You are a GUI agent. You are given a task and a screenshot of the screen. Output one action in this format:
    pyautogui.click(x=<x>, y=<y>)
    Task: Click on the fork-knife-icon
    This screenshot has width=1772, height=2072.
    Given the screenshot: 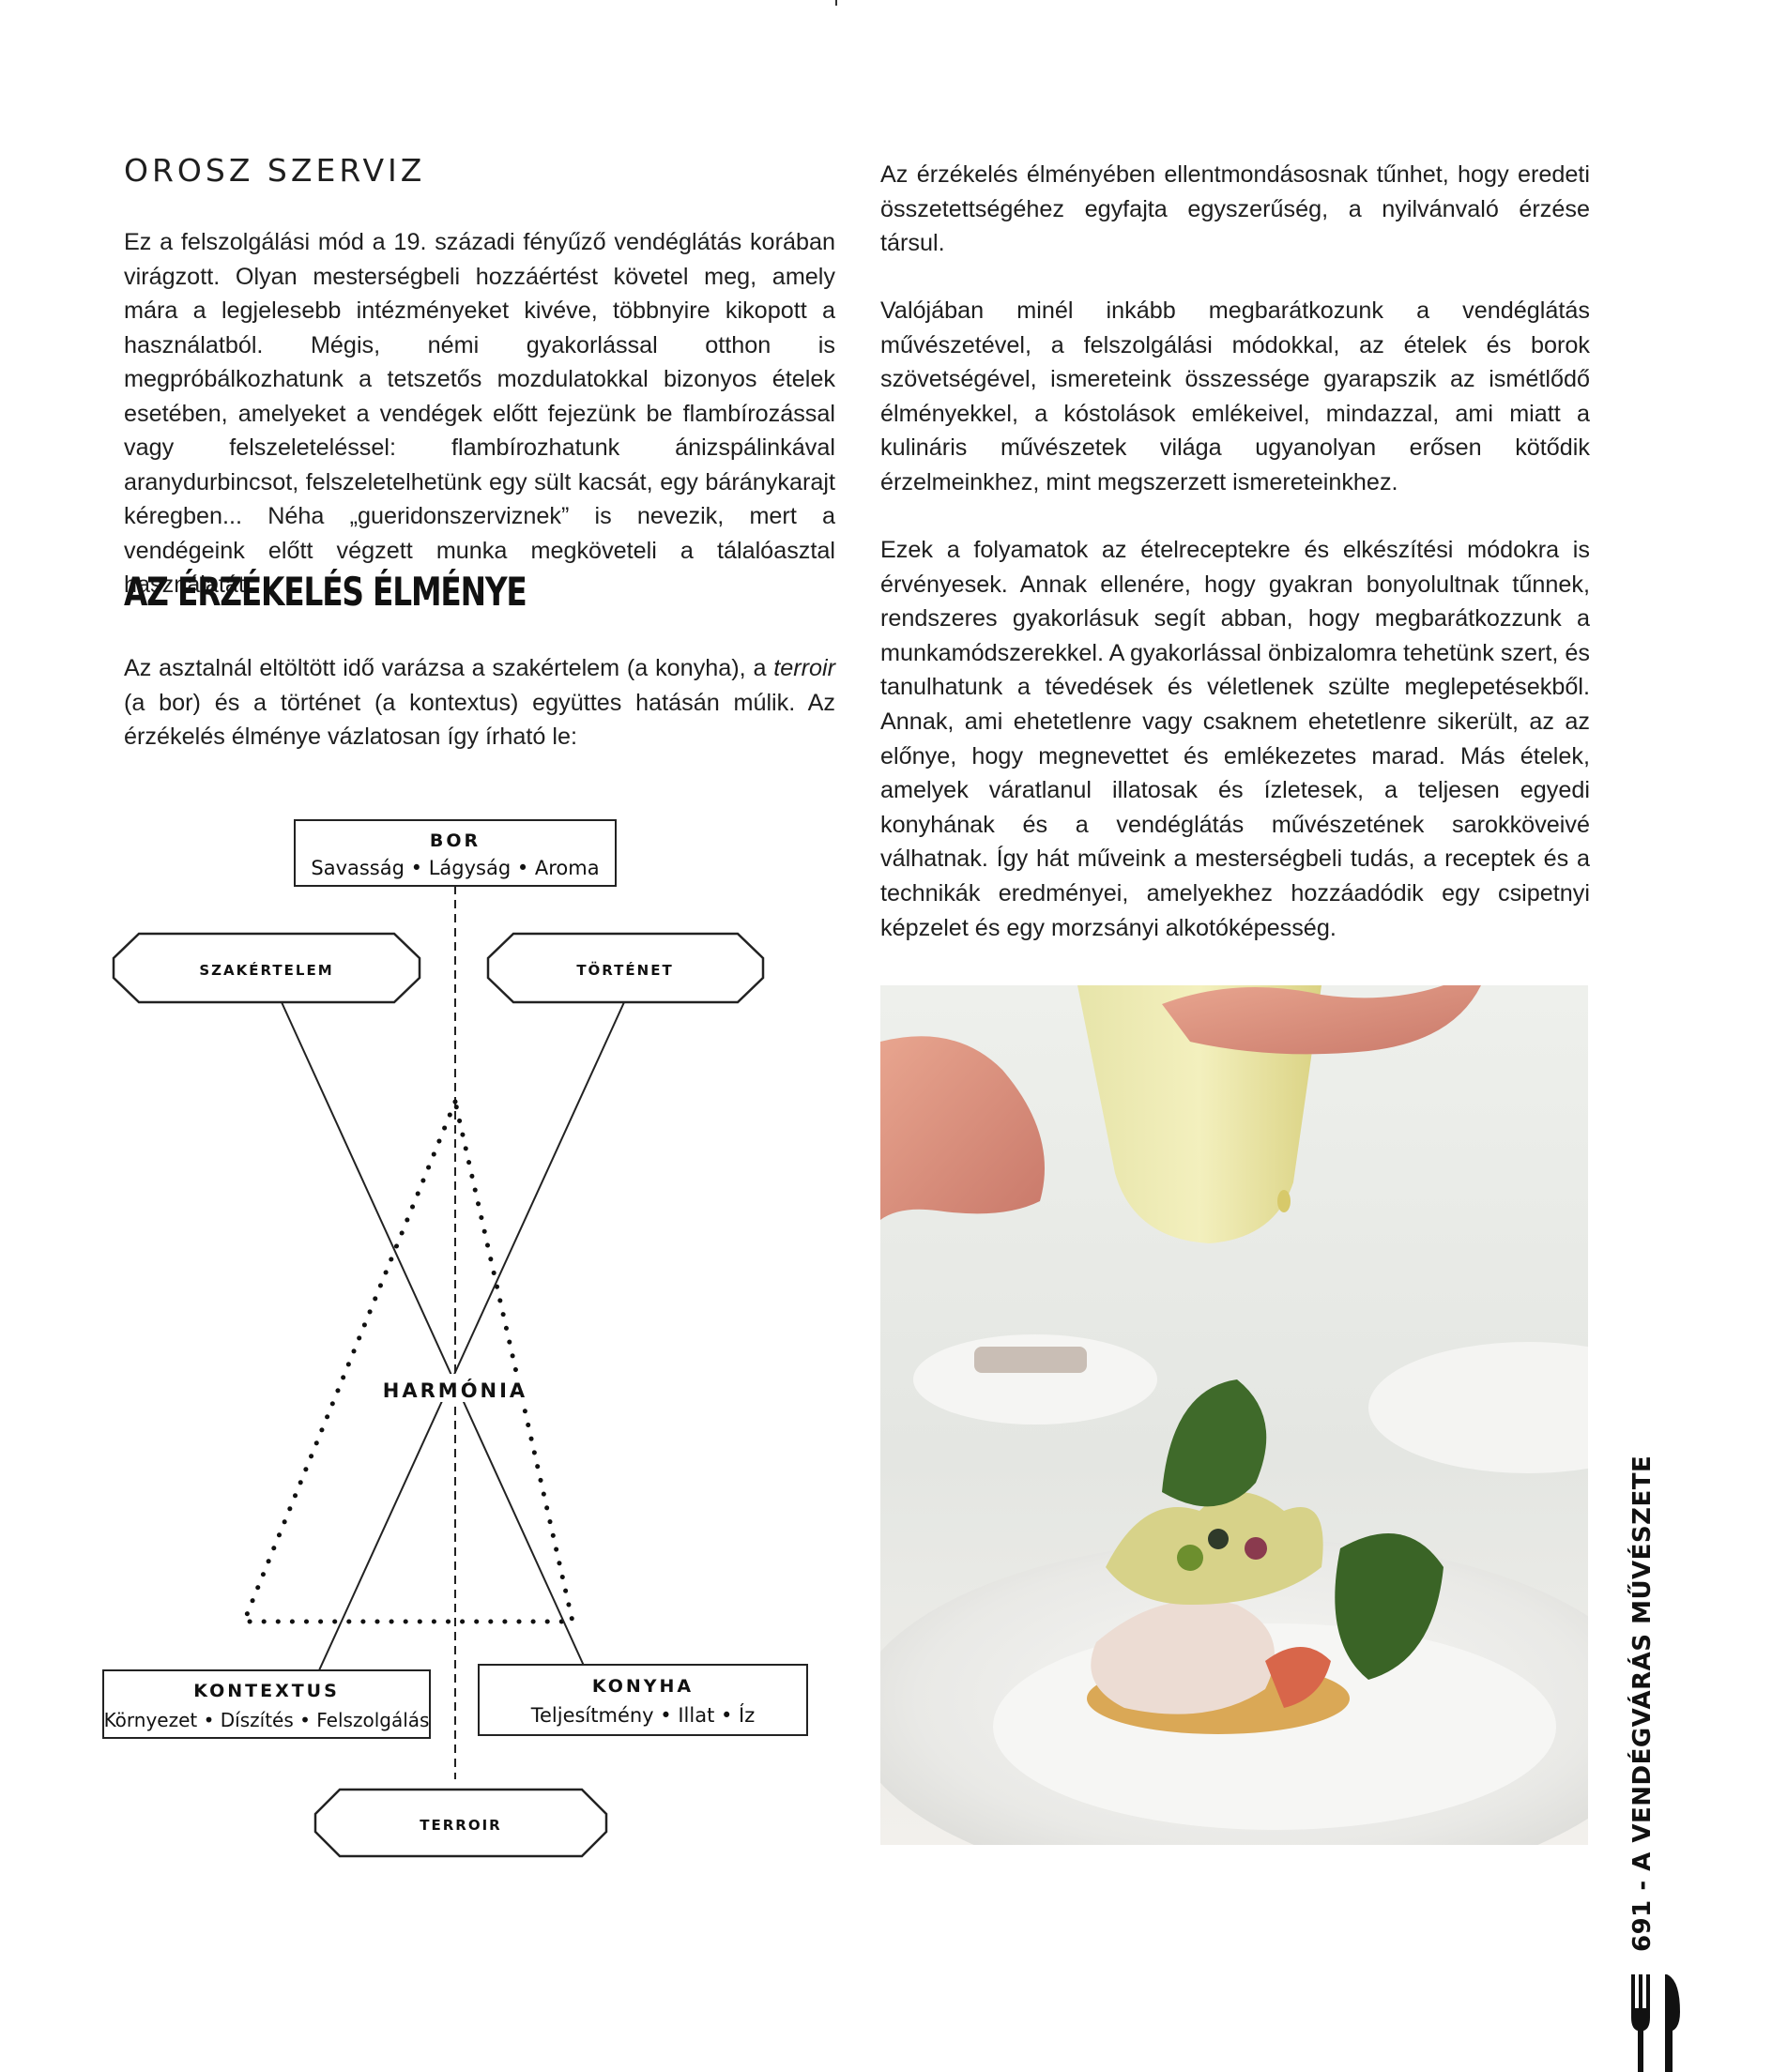 What is the action you would take?
    pyautogui.click(x=1655, y=2023)
    